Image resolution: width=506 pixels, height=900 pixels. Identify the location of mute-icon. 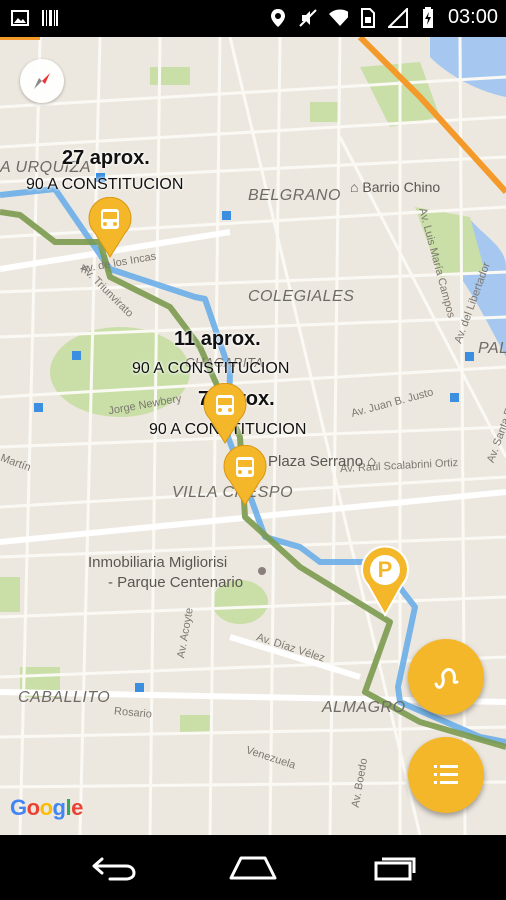
(308, 18).